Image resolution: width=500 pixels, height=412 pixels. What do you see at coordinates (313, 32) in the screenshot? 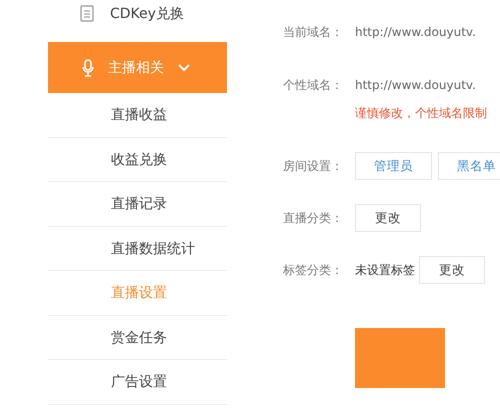
I see `field-label: 当前域名：` at bounding box center [313, 32].